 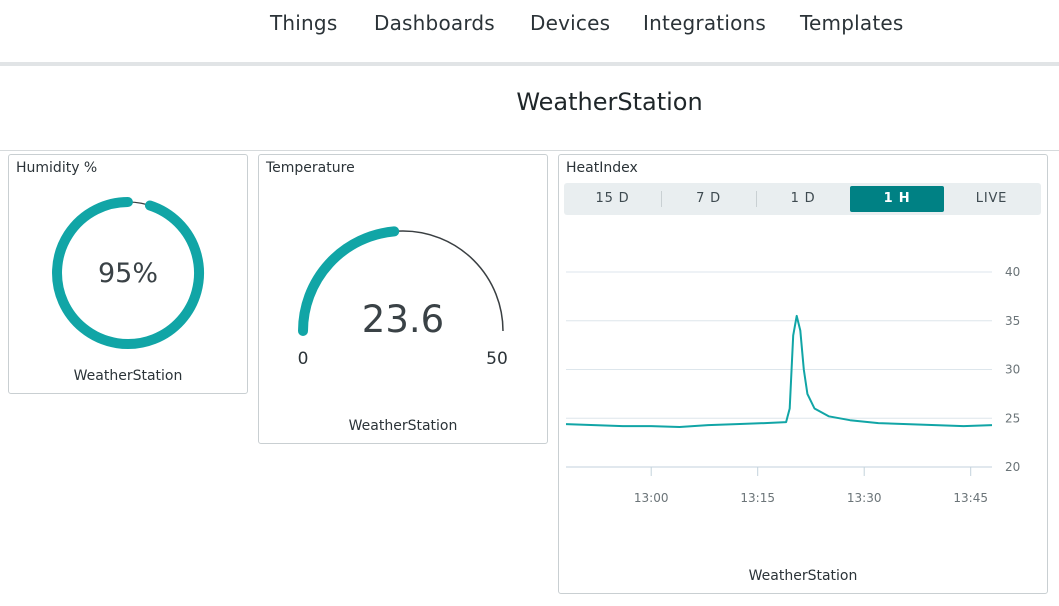 I want to click on heatindex-widget-source: WeatherStation, so click(x=803, y=576).